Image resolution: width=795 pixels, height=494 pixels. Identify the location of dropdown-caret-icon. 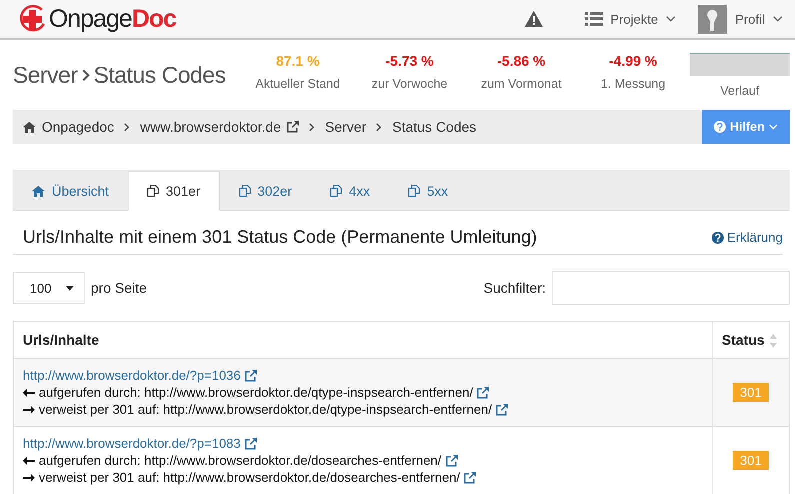
(70, 288).